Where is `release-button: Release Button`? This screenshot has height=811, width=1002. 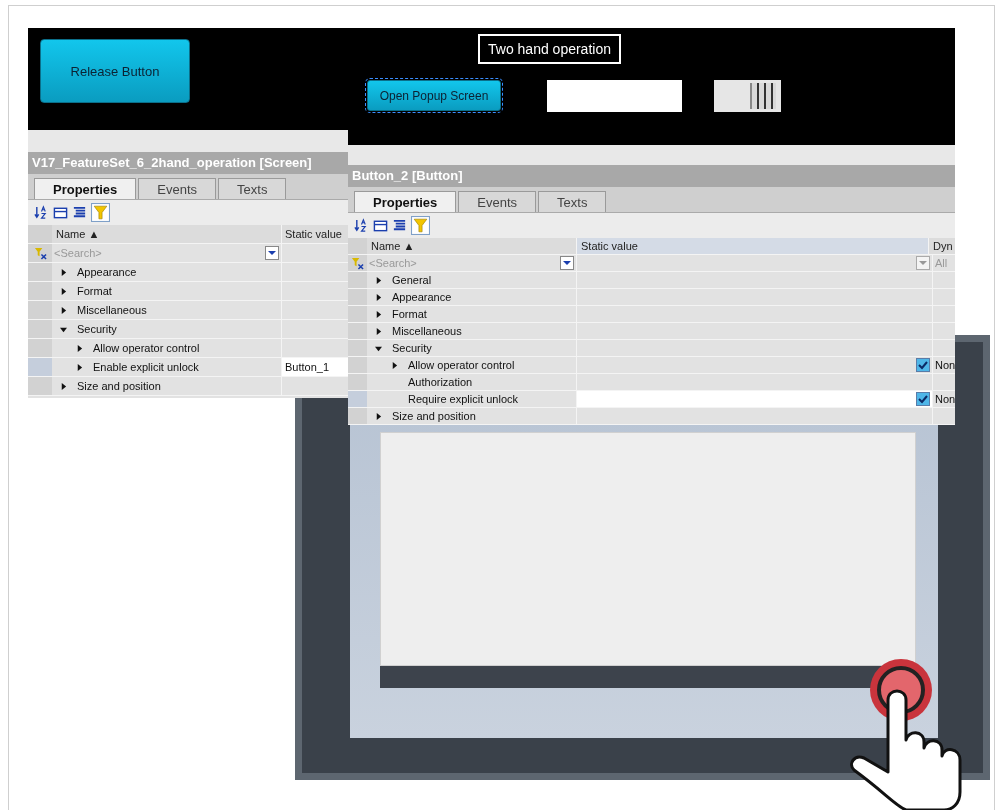 release-button: Release Button is located at coordinates (115, 71).